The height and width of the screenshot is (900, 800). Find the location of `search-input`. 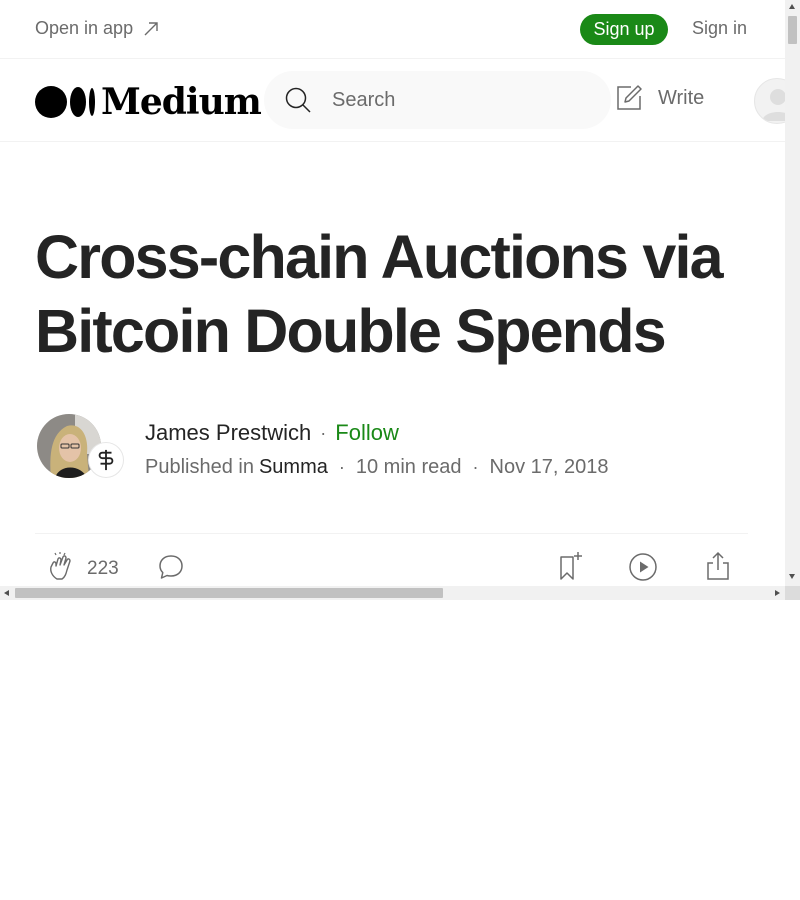

search-input is located at coordinates (452, 100).